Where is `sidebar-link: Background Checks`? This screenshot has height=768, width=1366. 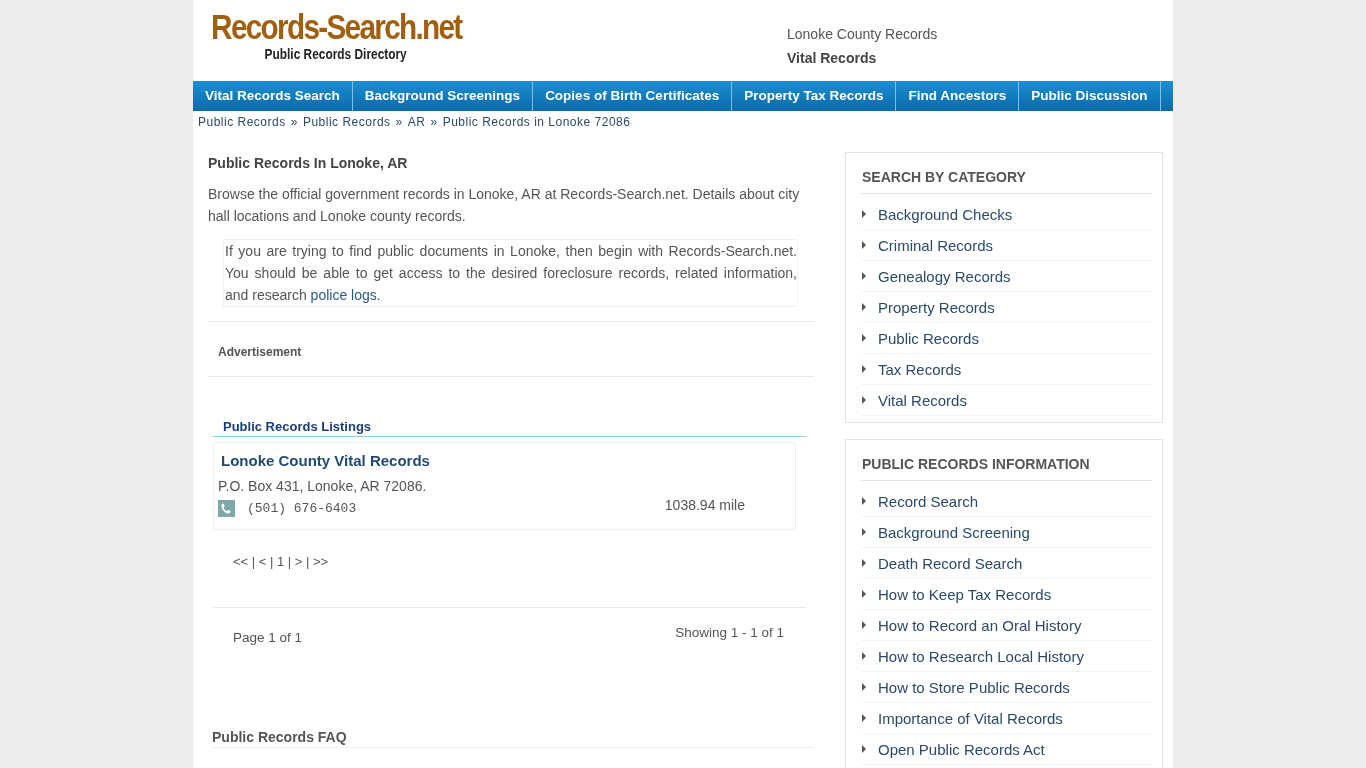
sidebar-link: Background Checks is located at coordinates (945, 214).